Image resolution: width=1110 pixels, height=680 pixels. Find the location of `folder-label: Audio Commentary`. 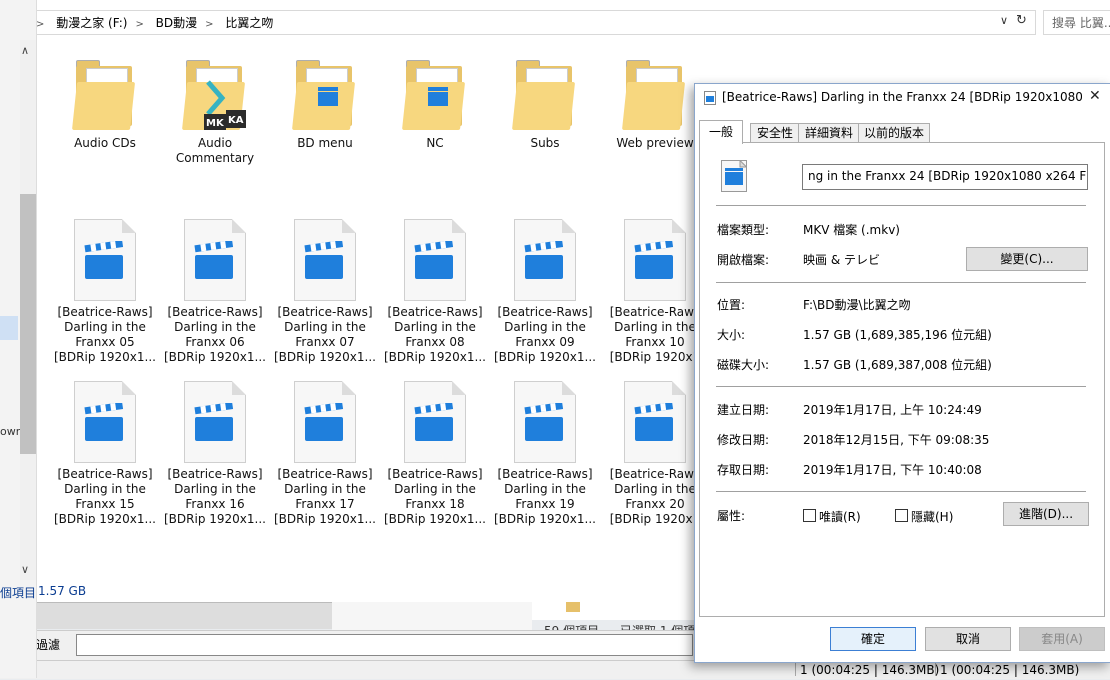

folder-label: Audio Commentary is located at coordinates (215, 150).